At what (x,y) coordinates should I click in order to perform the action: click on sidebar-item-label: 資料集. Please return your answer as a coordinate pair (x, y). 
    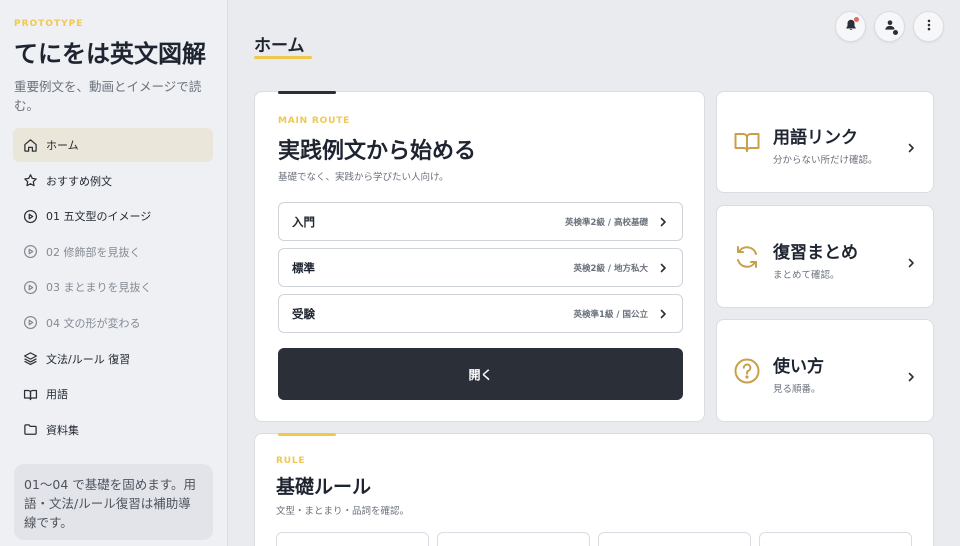
    Looking at the image, I should click on (62, 430).